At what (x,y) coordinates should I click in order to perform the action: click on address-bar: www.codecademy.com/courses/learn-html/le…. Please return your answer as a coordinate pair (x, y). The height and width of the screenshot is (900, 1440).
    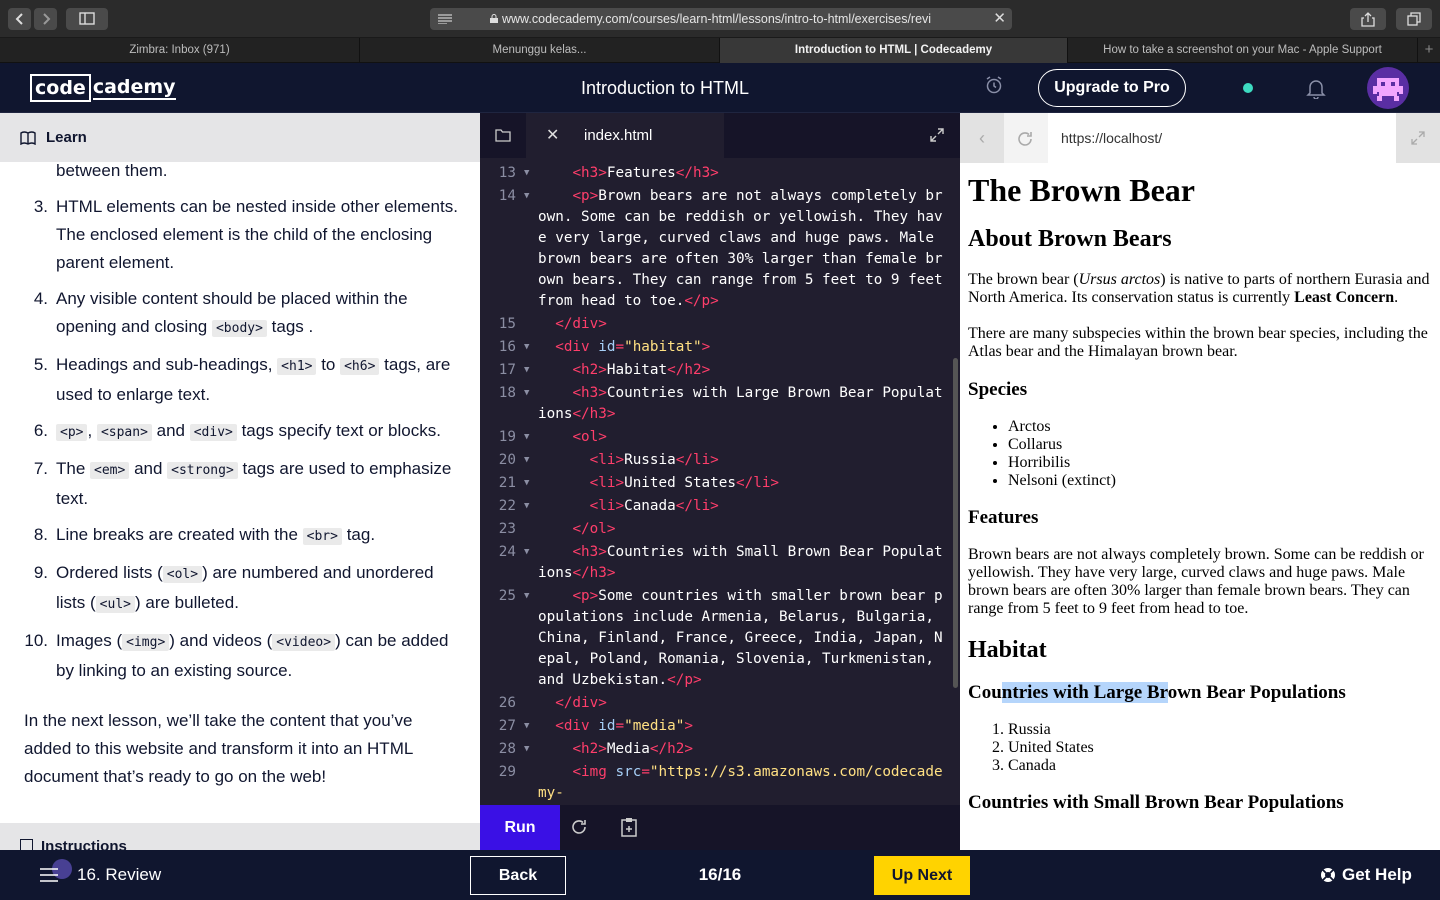
    Looking at the image, I should click on (721, 19).